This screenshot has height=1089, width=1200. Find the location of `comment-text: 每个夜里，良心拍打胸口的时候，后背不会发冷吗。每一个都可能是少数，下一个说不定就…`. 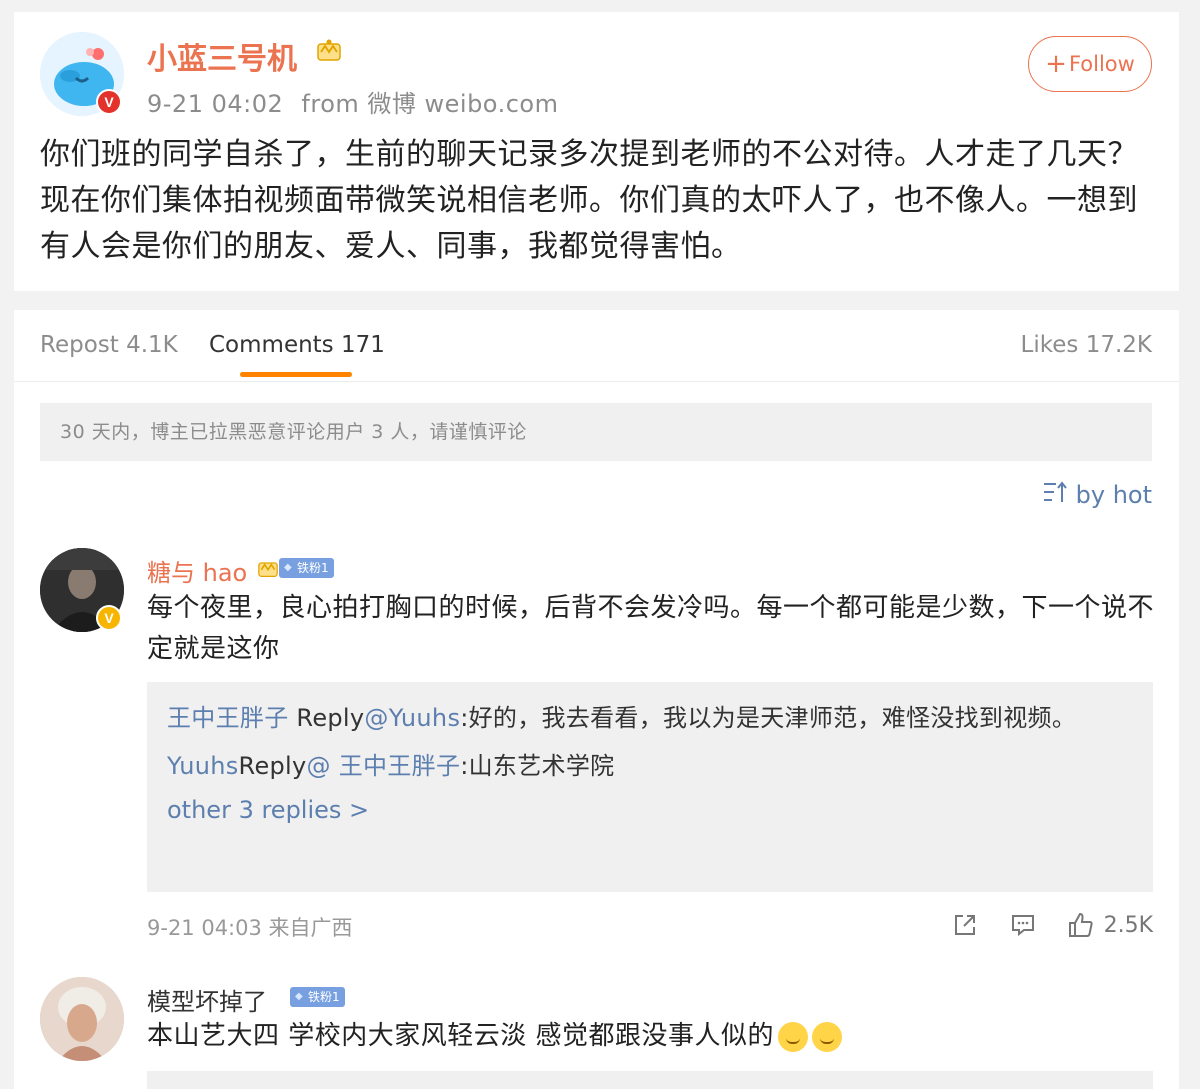

comment-text: 每个夜里，良心拍打胸口的时候，后背不会发冷吗。每一个都可能是少数，下一个说不定就… is located at coordinates (651, 628).